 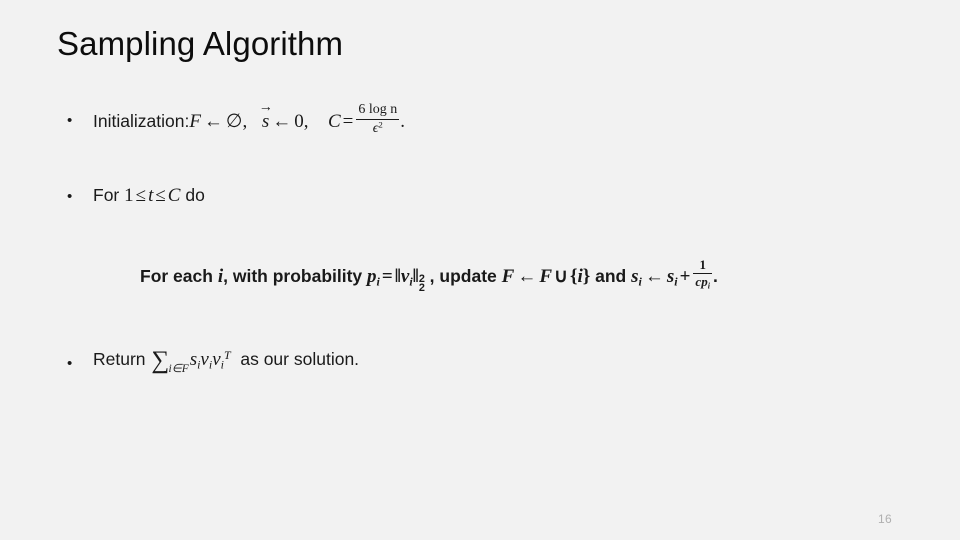 I want to click on summation-symbol: ∑ i∈F, so click(x=169, y=361).